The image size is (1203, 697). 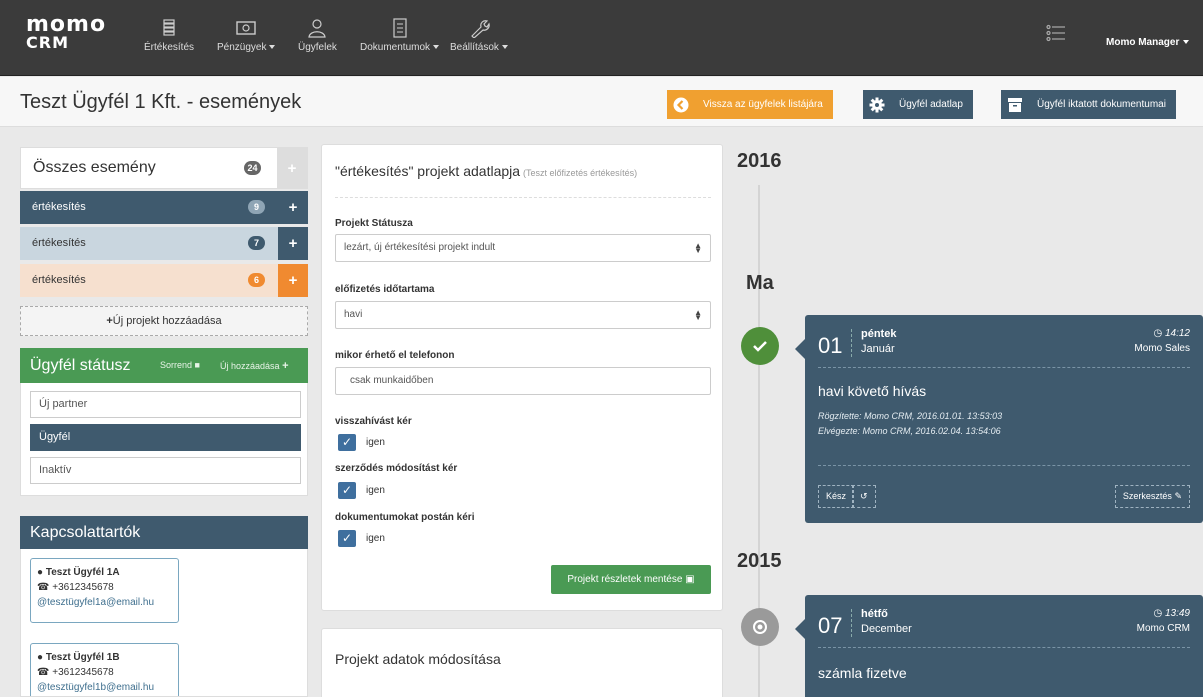 I want to click on wrench-icon, so click(x=480, y=29).